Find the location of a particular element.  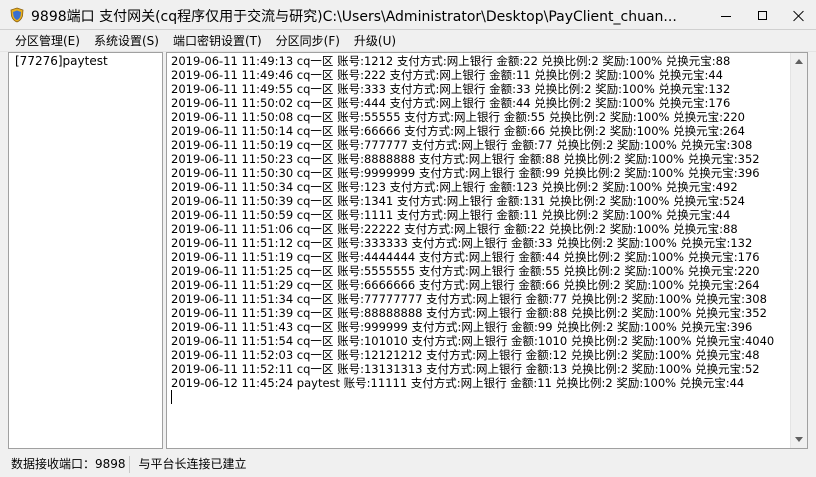

menu-upgrade: 升级(U) is located at coordinates (375, 41).